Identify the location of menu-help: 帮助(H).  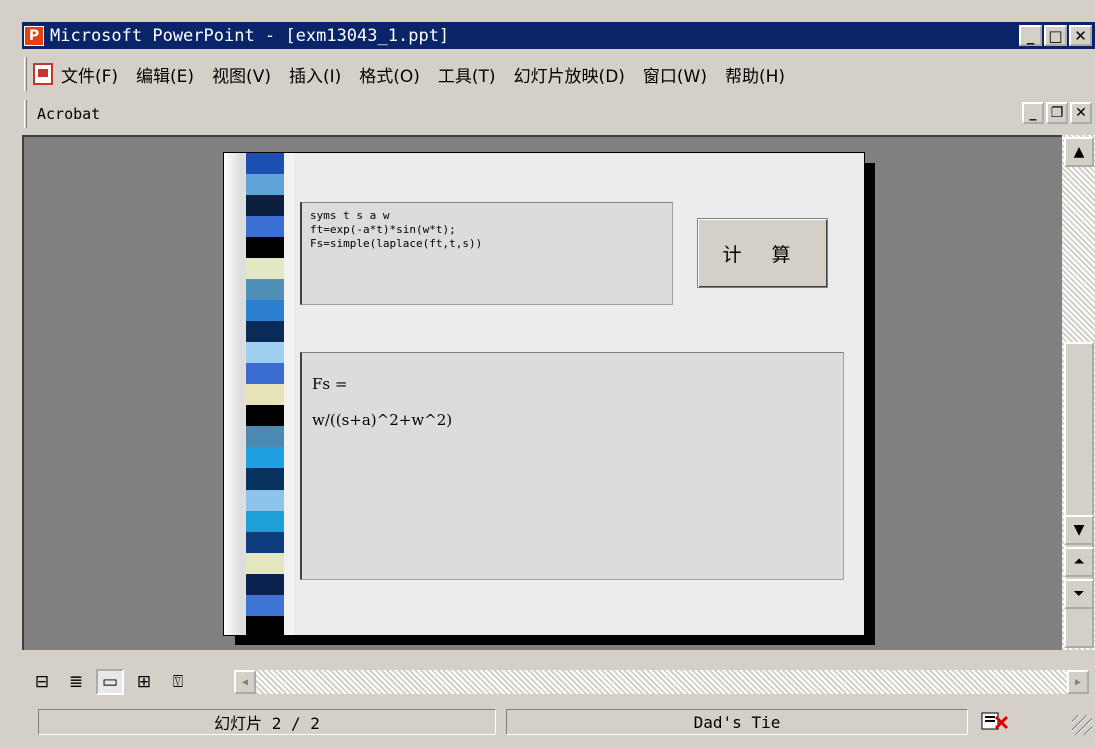
(755, 74).